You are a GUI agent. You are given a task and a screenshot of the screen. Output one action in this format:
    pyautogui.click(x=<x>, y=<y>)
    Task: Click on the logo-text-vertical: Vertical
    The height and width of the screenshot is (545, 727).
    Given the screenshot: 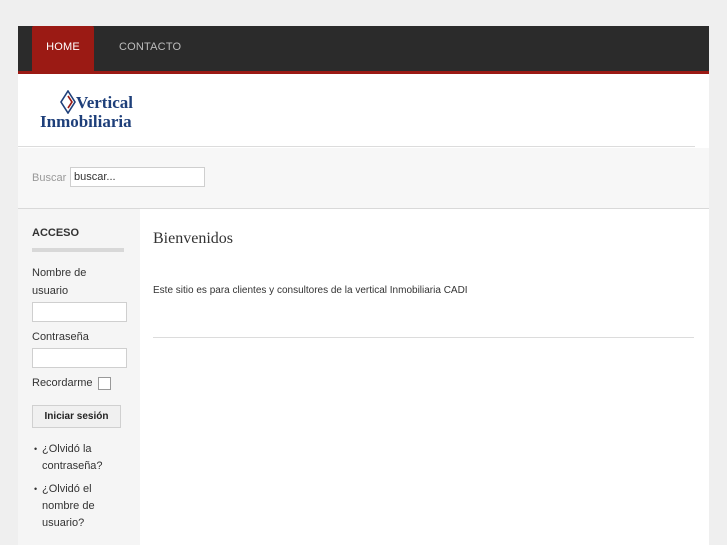 What is the action you would take?
    pyautogui.click(x=104, y=102)
    